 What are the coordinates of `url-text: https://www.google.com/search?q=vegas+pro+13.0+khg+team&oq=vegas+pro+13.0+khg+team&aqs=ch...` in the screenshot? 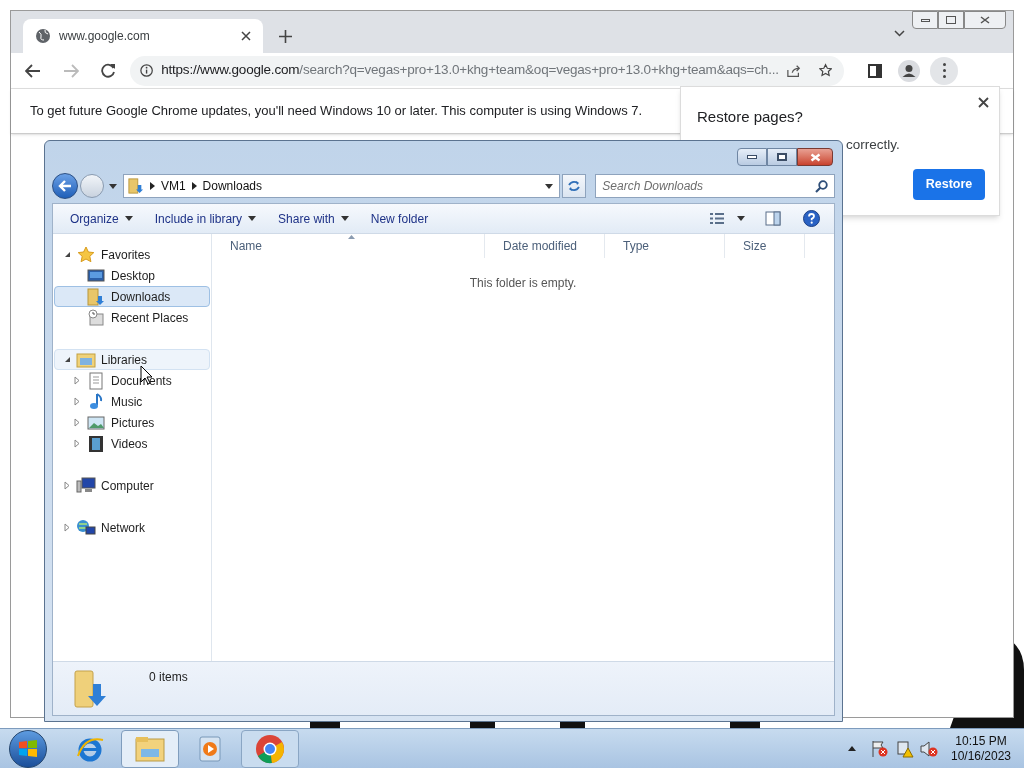 It's located at (470, 70).